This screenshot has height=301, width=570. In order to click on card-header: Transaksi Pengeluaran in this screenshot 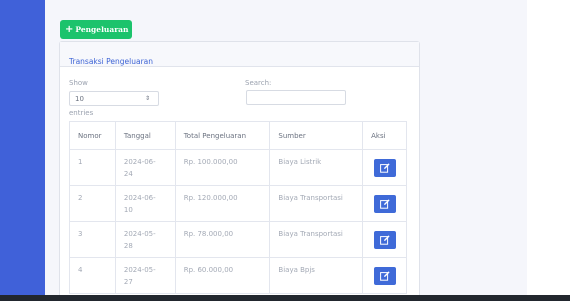, I will do `click(239, 54)`.